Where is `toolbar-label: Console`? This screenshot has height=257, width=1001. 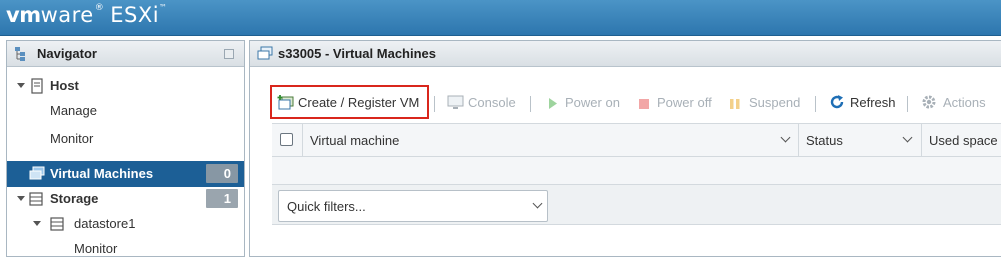 toolbar-label: Console is located at coordinates (492, 102).